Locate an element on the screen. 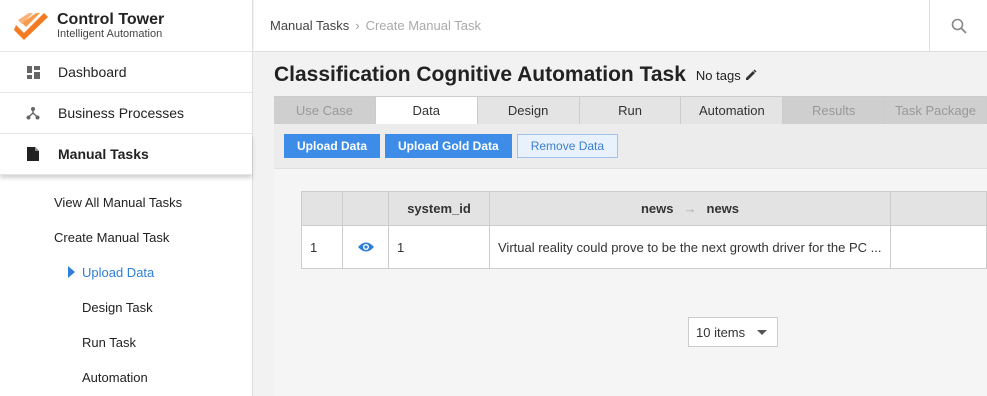  page-size-value: 10 items is located at coordinates (721, 332).